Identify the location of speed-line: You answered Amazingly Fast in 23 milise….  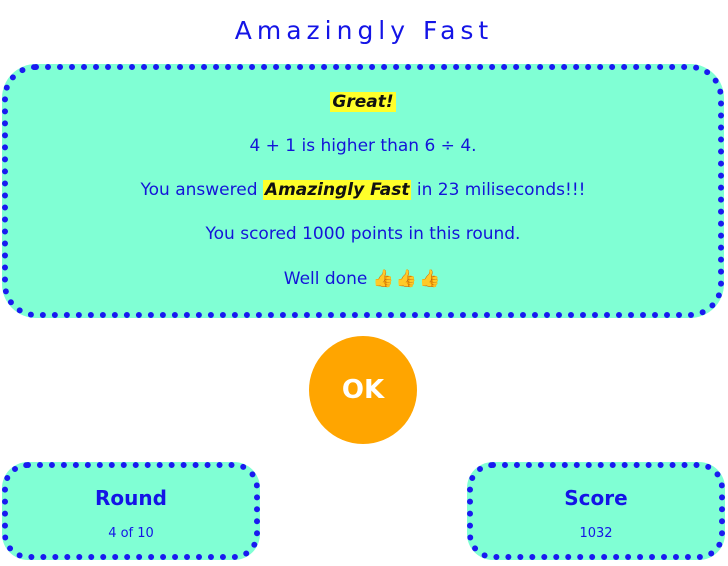
(363, 190).